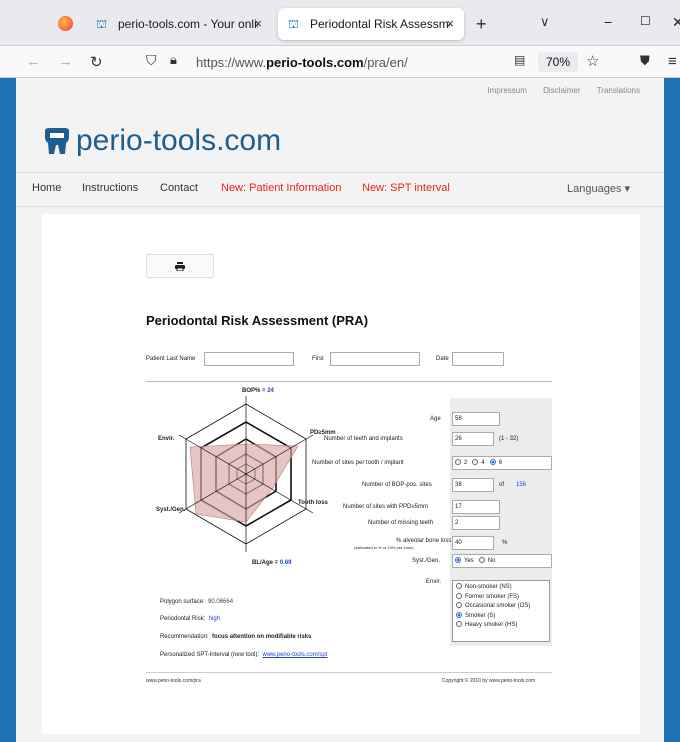 This screenshot has width=680, height=742. I want to click on first-name-input, so click(375, 359).